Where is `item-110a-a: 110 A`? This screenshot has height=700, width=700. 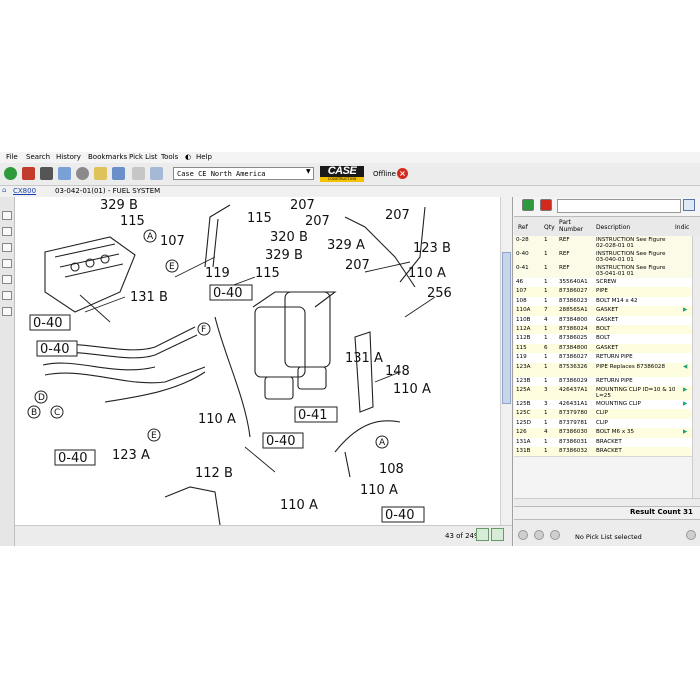
item-110a-a: 110 A is located at coordinates (217, 419).